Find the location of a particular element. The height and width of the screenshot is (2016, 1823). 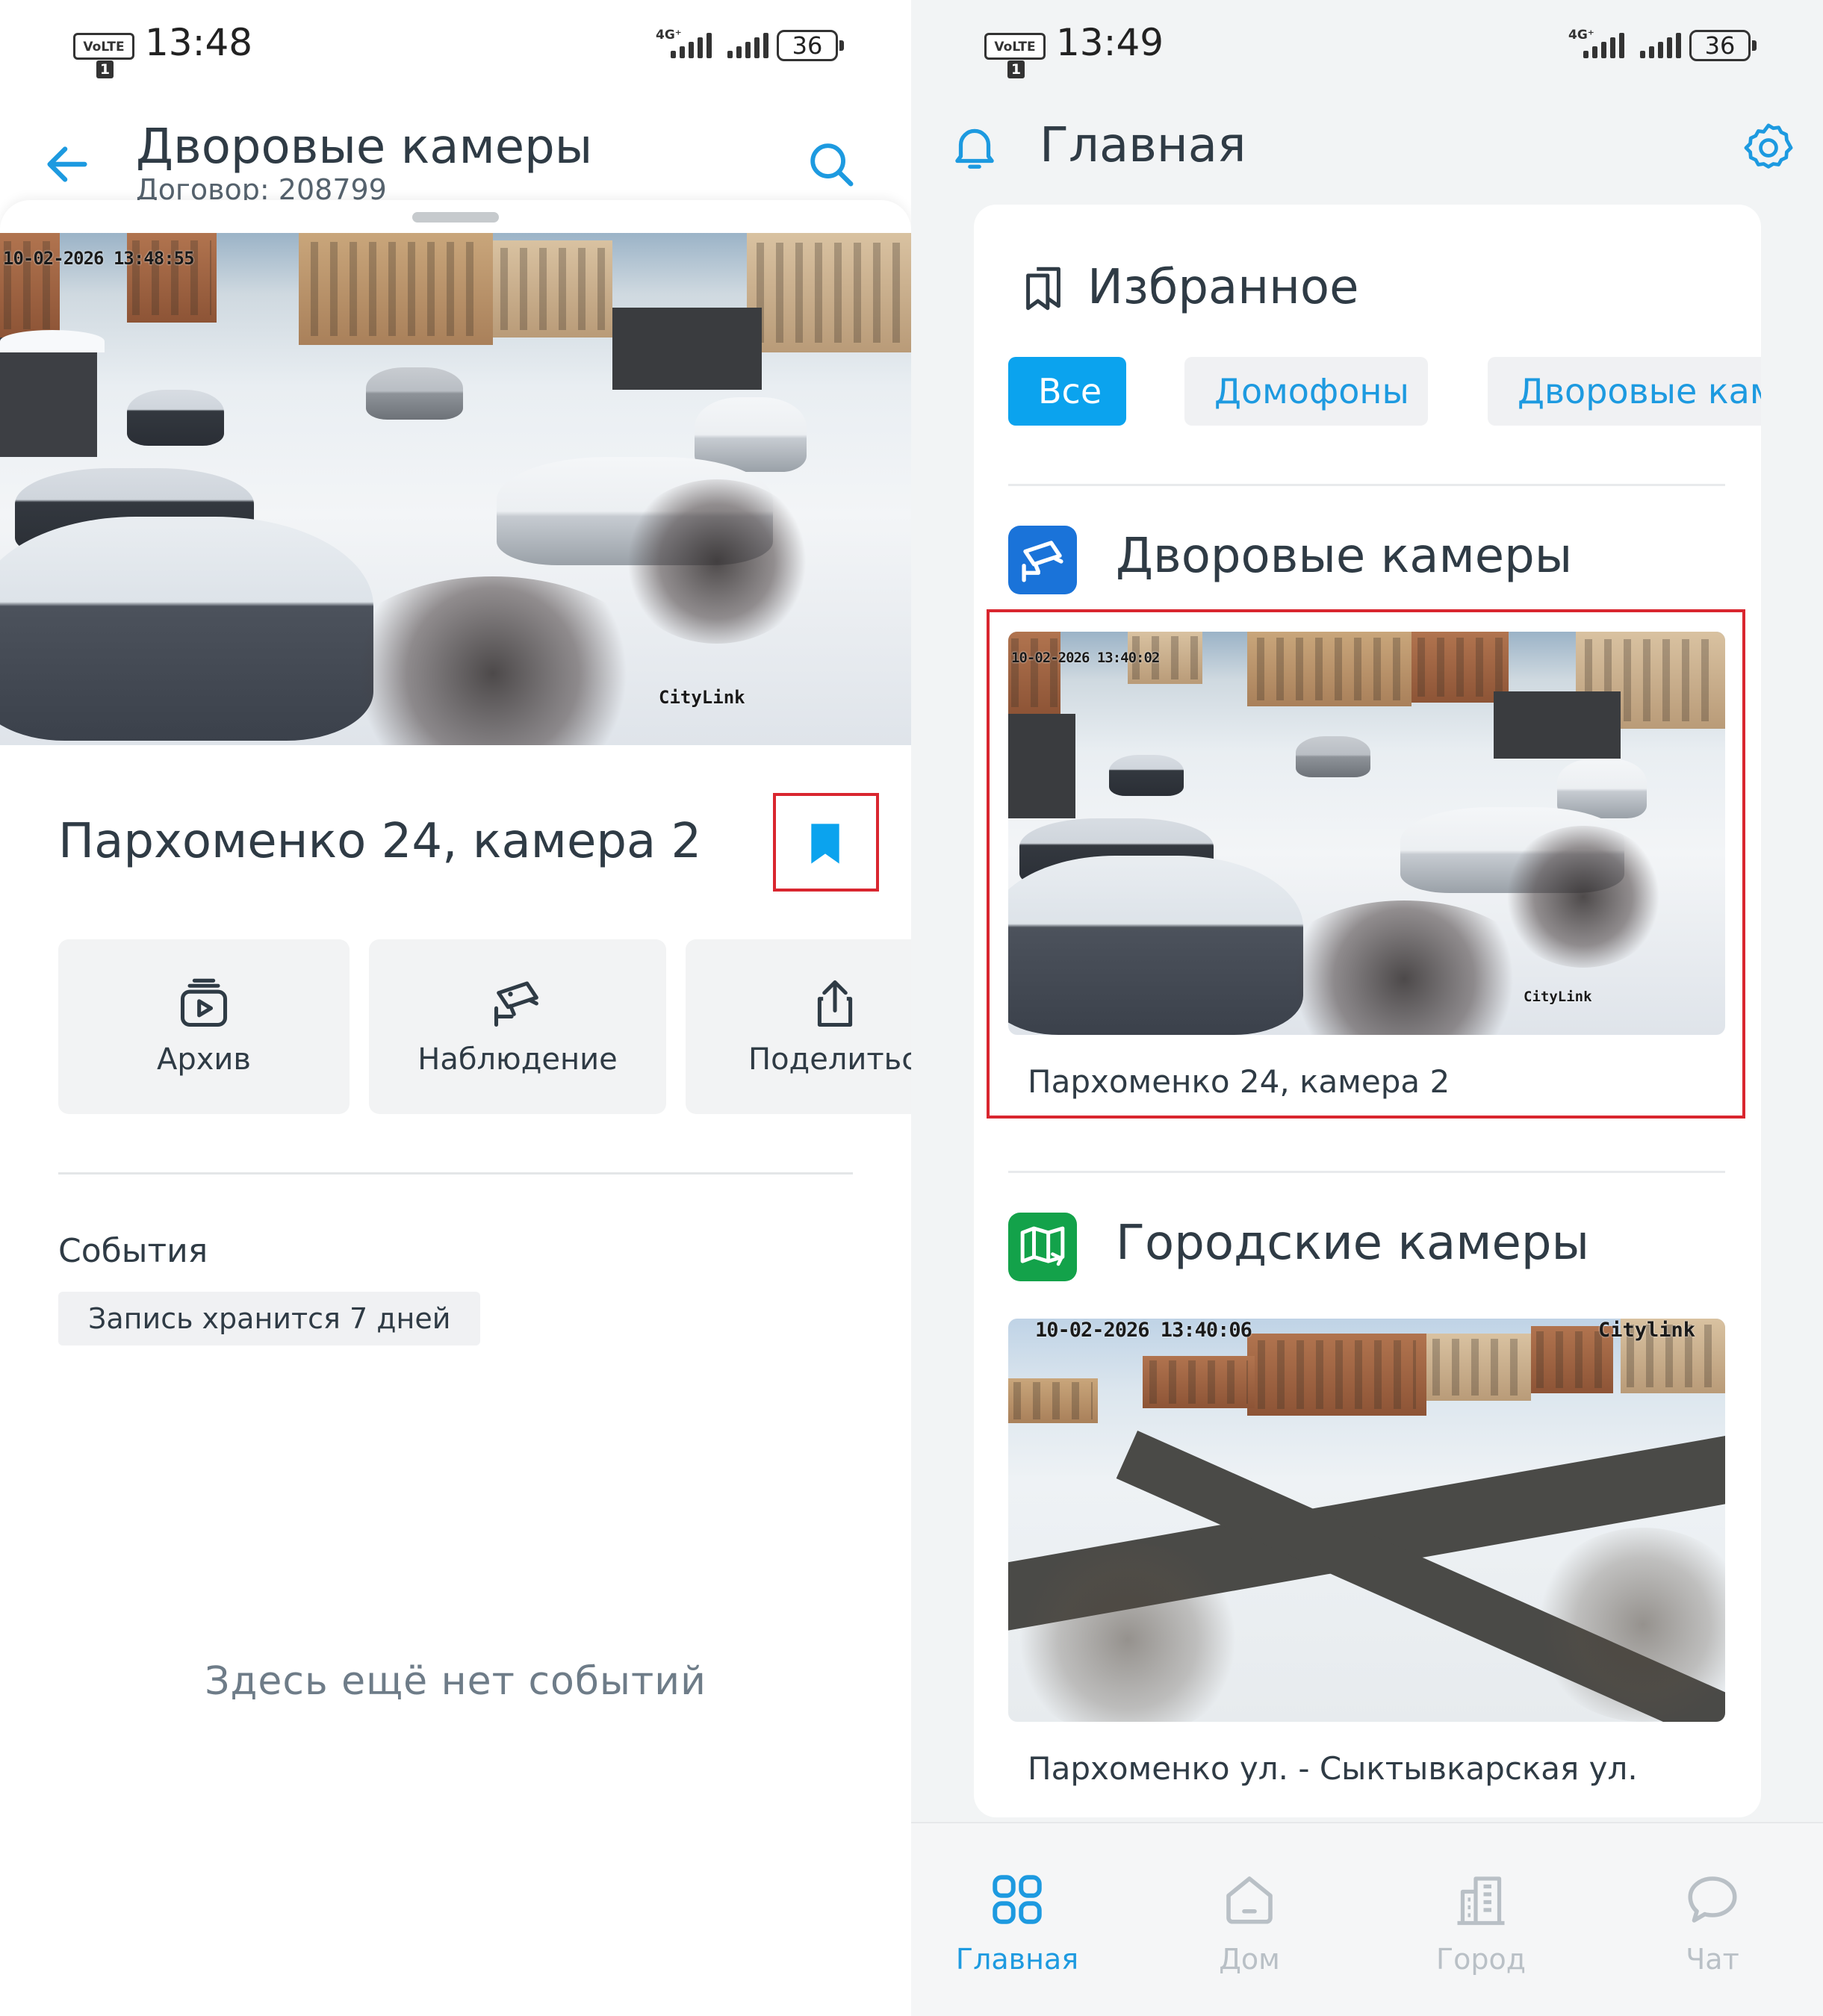

live-view-button: Наблюдение is located at coordinates (517, 1026).